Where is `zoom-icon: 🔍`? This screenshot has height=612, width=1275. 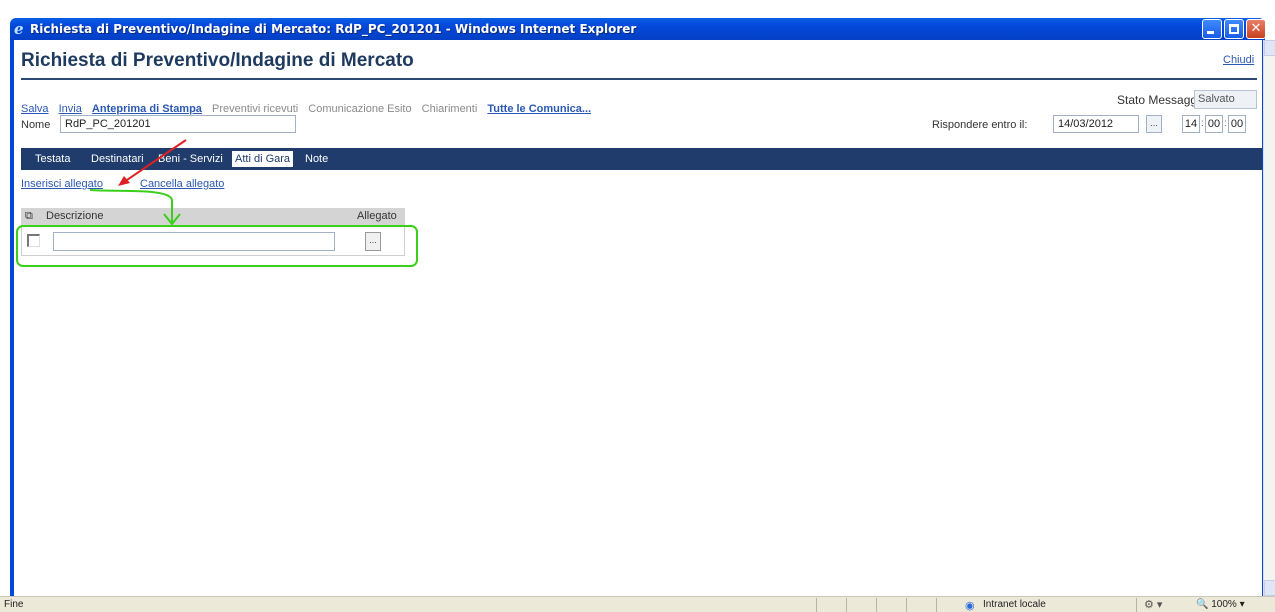
zoom-icon: 🔍 is located at coordinates (1202, 604).